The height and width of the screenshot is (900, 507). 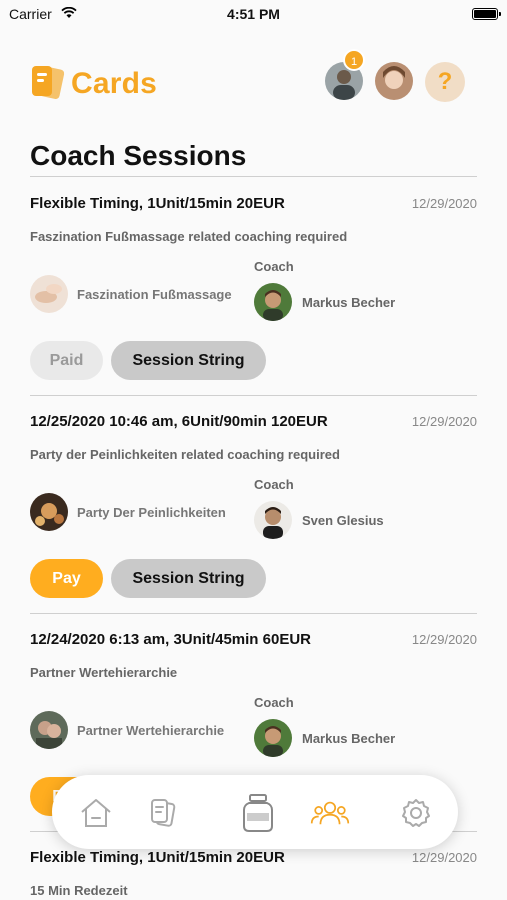 I want to click on cards-icon, so click(x=163, y=813).